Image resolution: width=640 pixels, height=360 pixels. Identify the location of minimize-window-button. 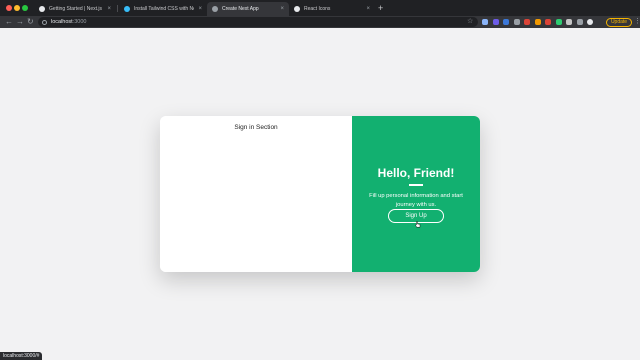
(17, 8).